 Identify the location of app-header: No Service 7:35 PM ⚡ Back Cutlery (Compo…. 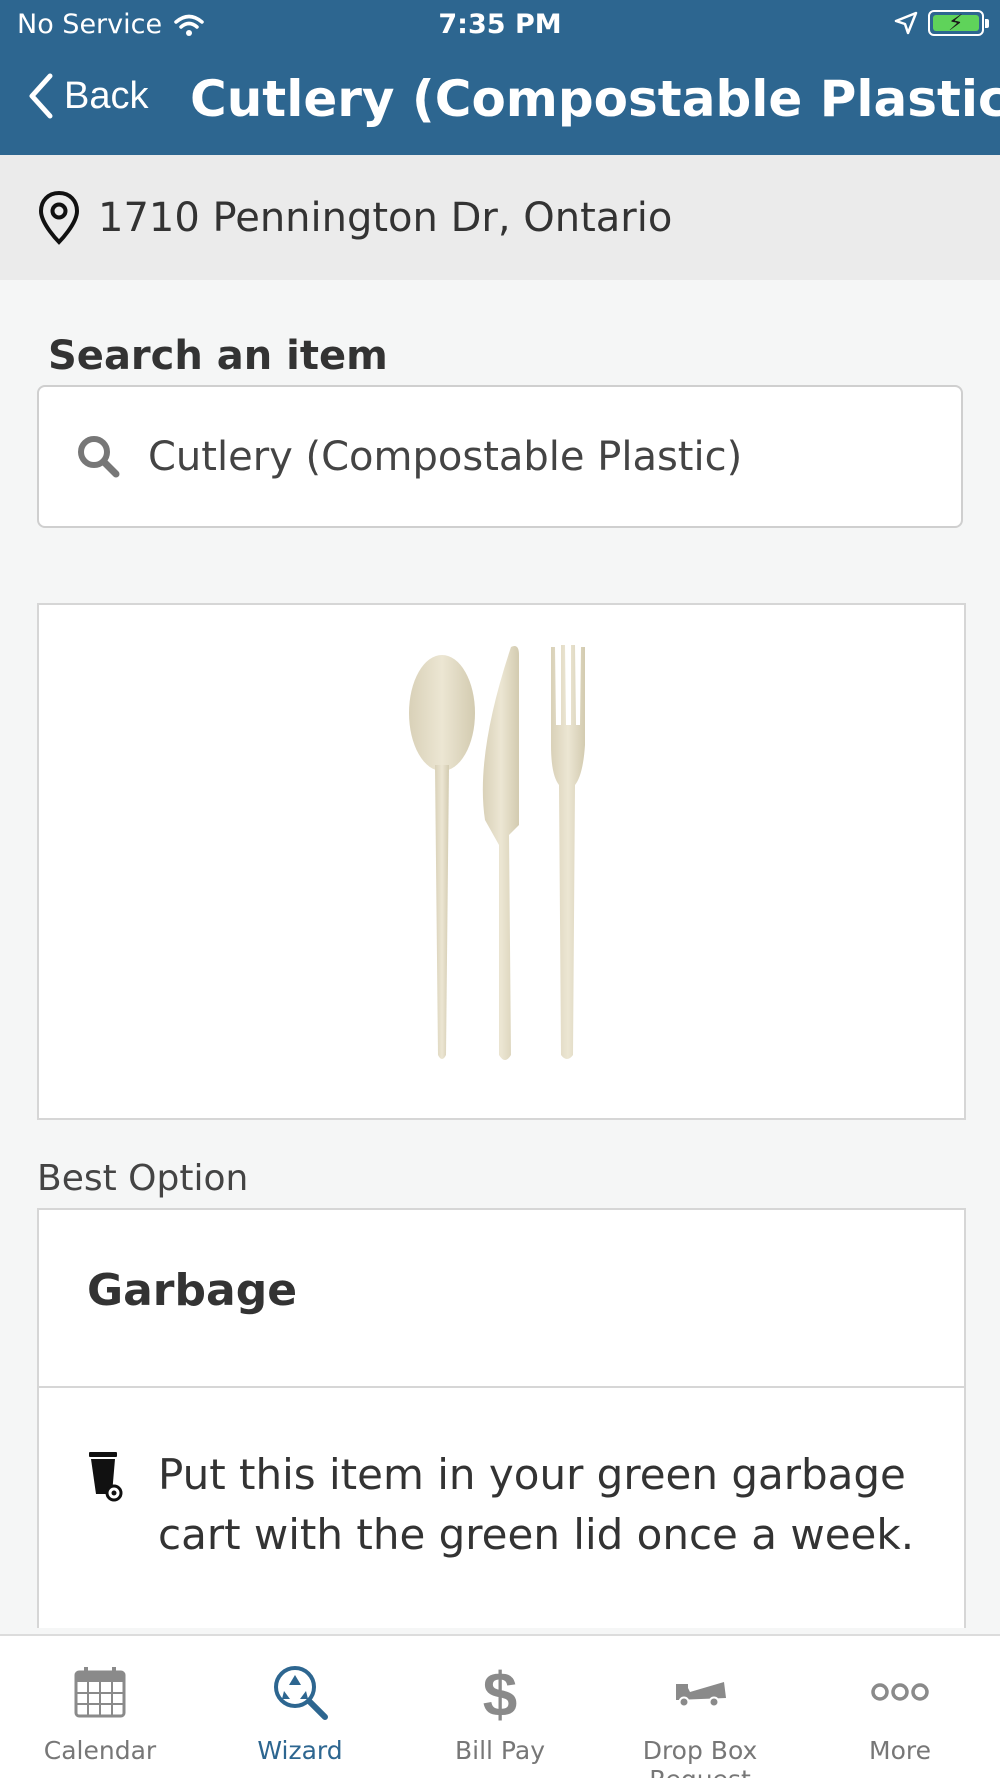
(500, 77).